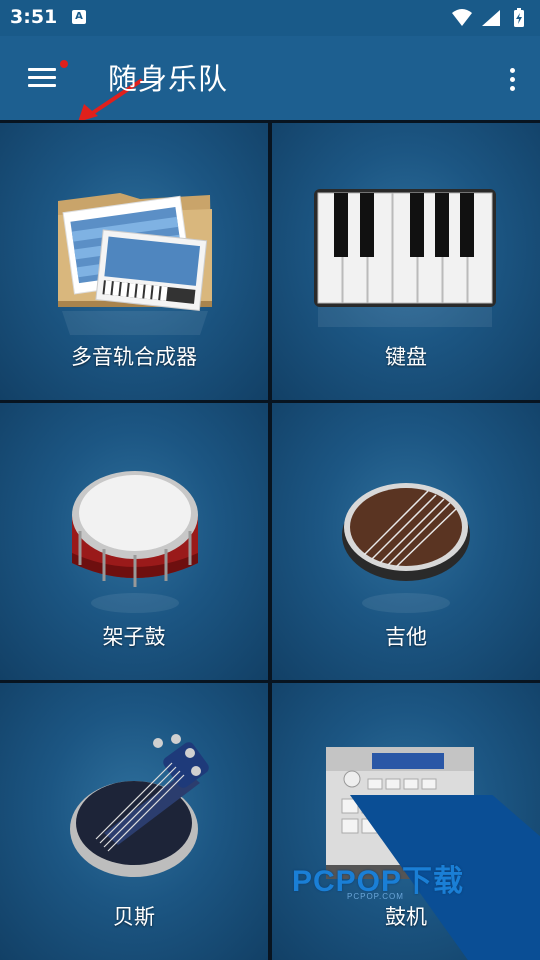  I want to click on tile-multitrack-synth: 多音轨合成器, so click(134, 261).